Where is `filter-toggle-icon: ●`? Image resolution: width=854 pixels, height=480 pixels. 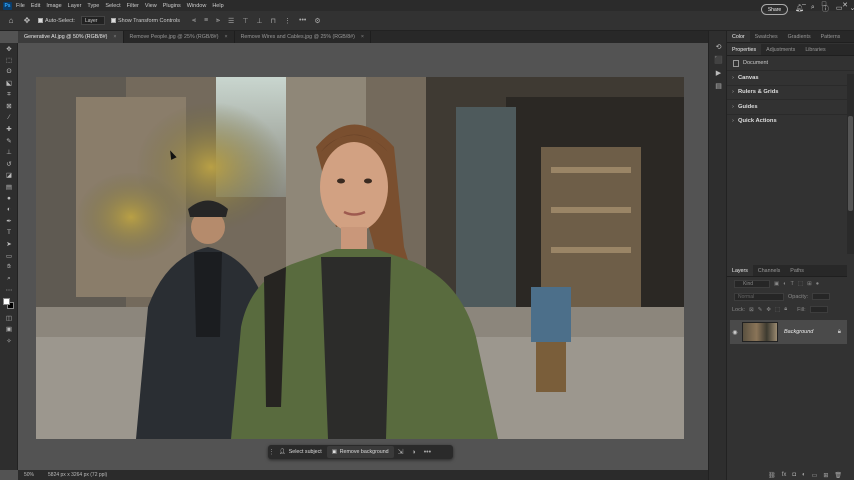 filter-toggle-icon: ● is located at coordinates (817, 284).